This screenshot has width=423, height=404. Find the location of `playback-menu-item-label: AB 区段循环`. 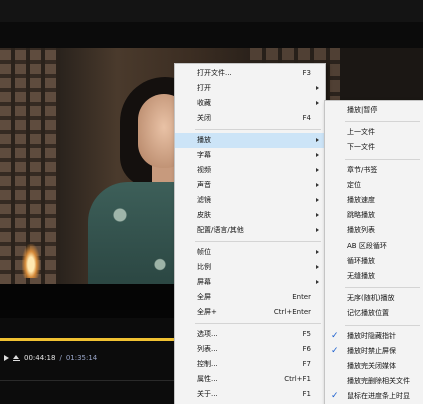

playback-menu-item-label: AB 区段循环 is located at coordinates (367, 245).